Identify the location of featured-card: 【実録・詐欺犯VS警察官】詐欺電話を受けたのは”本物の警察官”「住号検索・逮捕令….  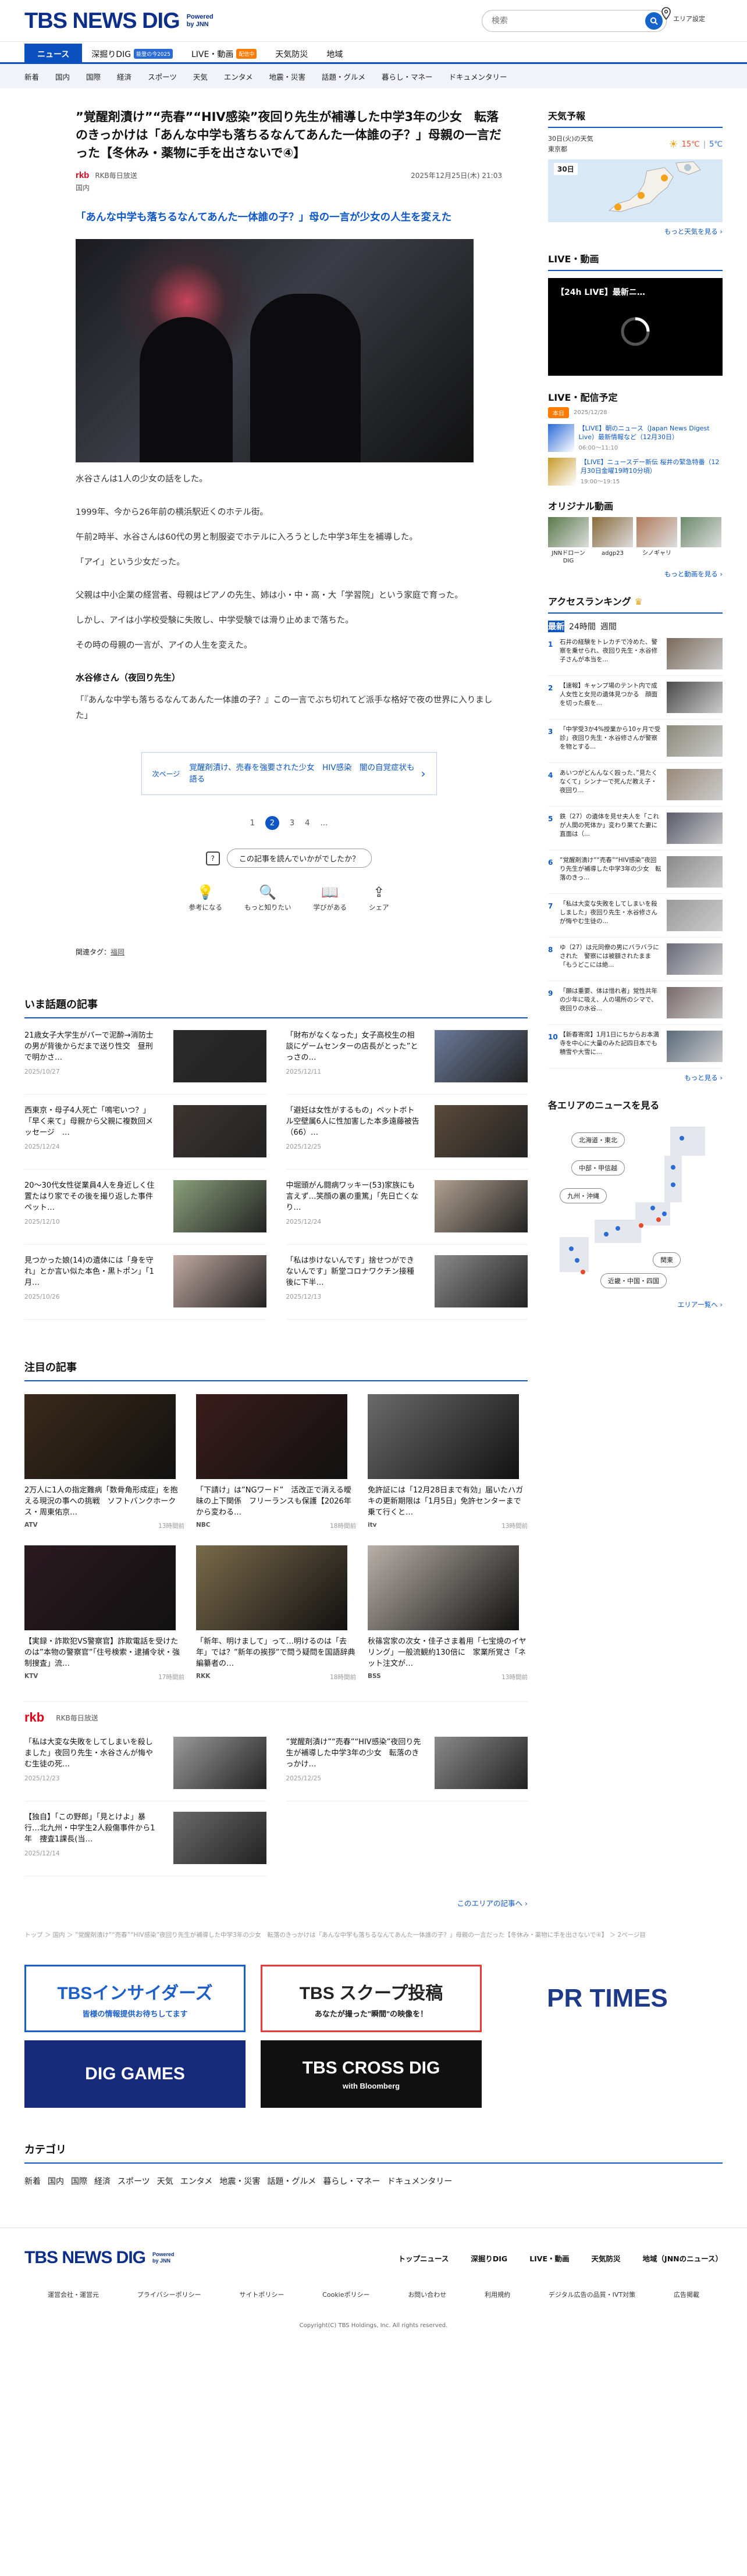
(104, 1613).